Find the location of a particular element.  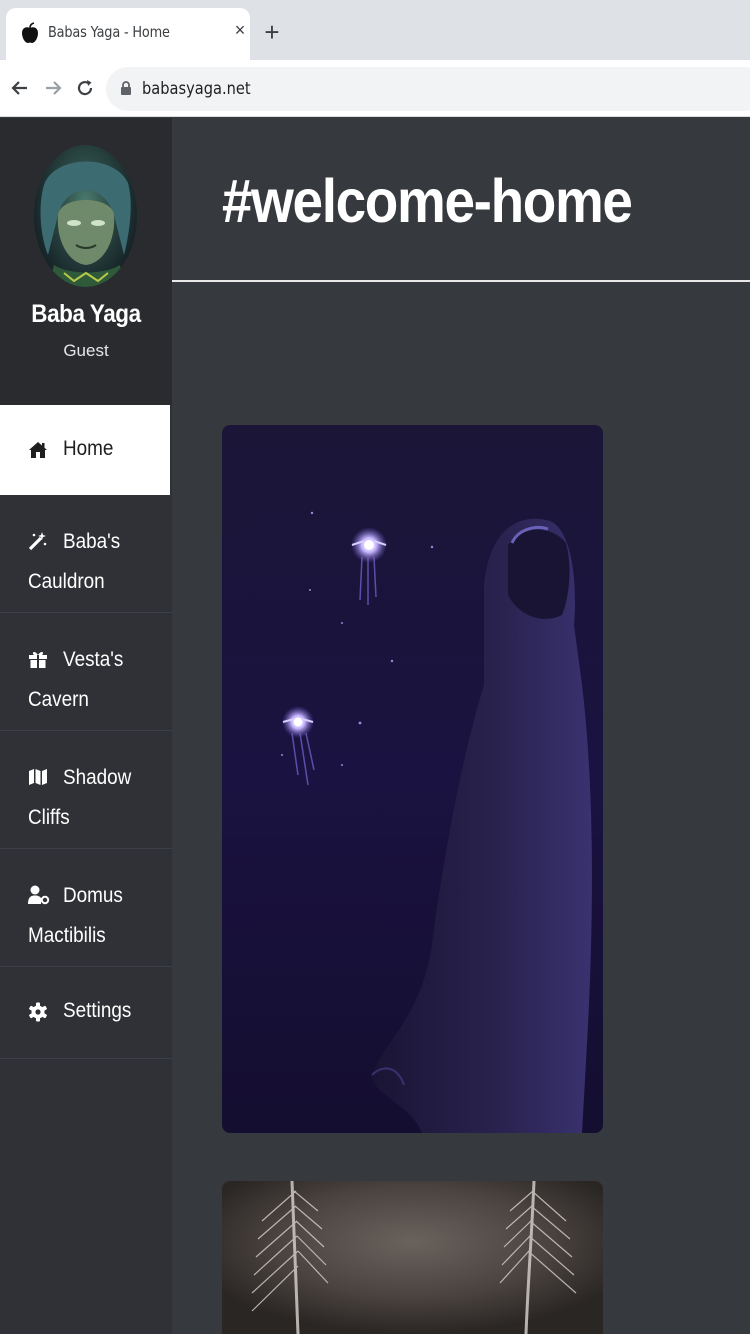

close-tab-icon: × is located at coordinates (240, 30).